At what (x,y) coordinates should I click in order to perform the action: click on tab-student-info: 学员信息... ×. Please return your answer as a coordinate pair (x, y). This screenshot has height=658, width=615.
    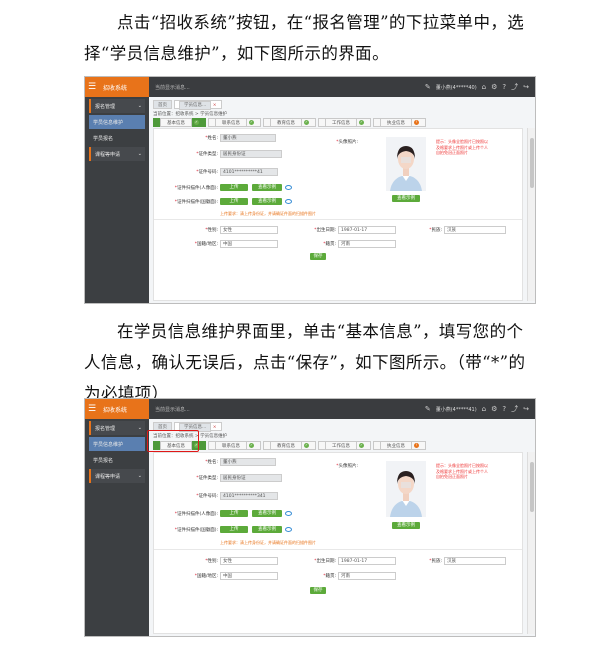
    Looking at the image, I should click on (198, 105).